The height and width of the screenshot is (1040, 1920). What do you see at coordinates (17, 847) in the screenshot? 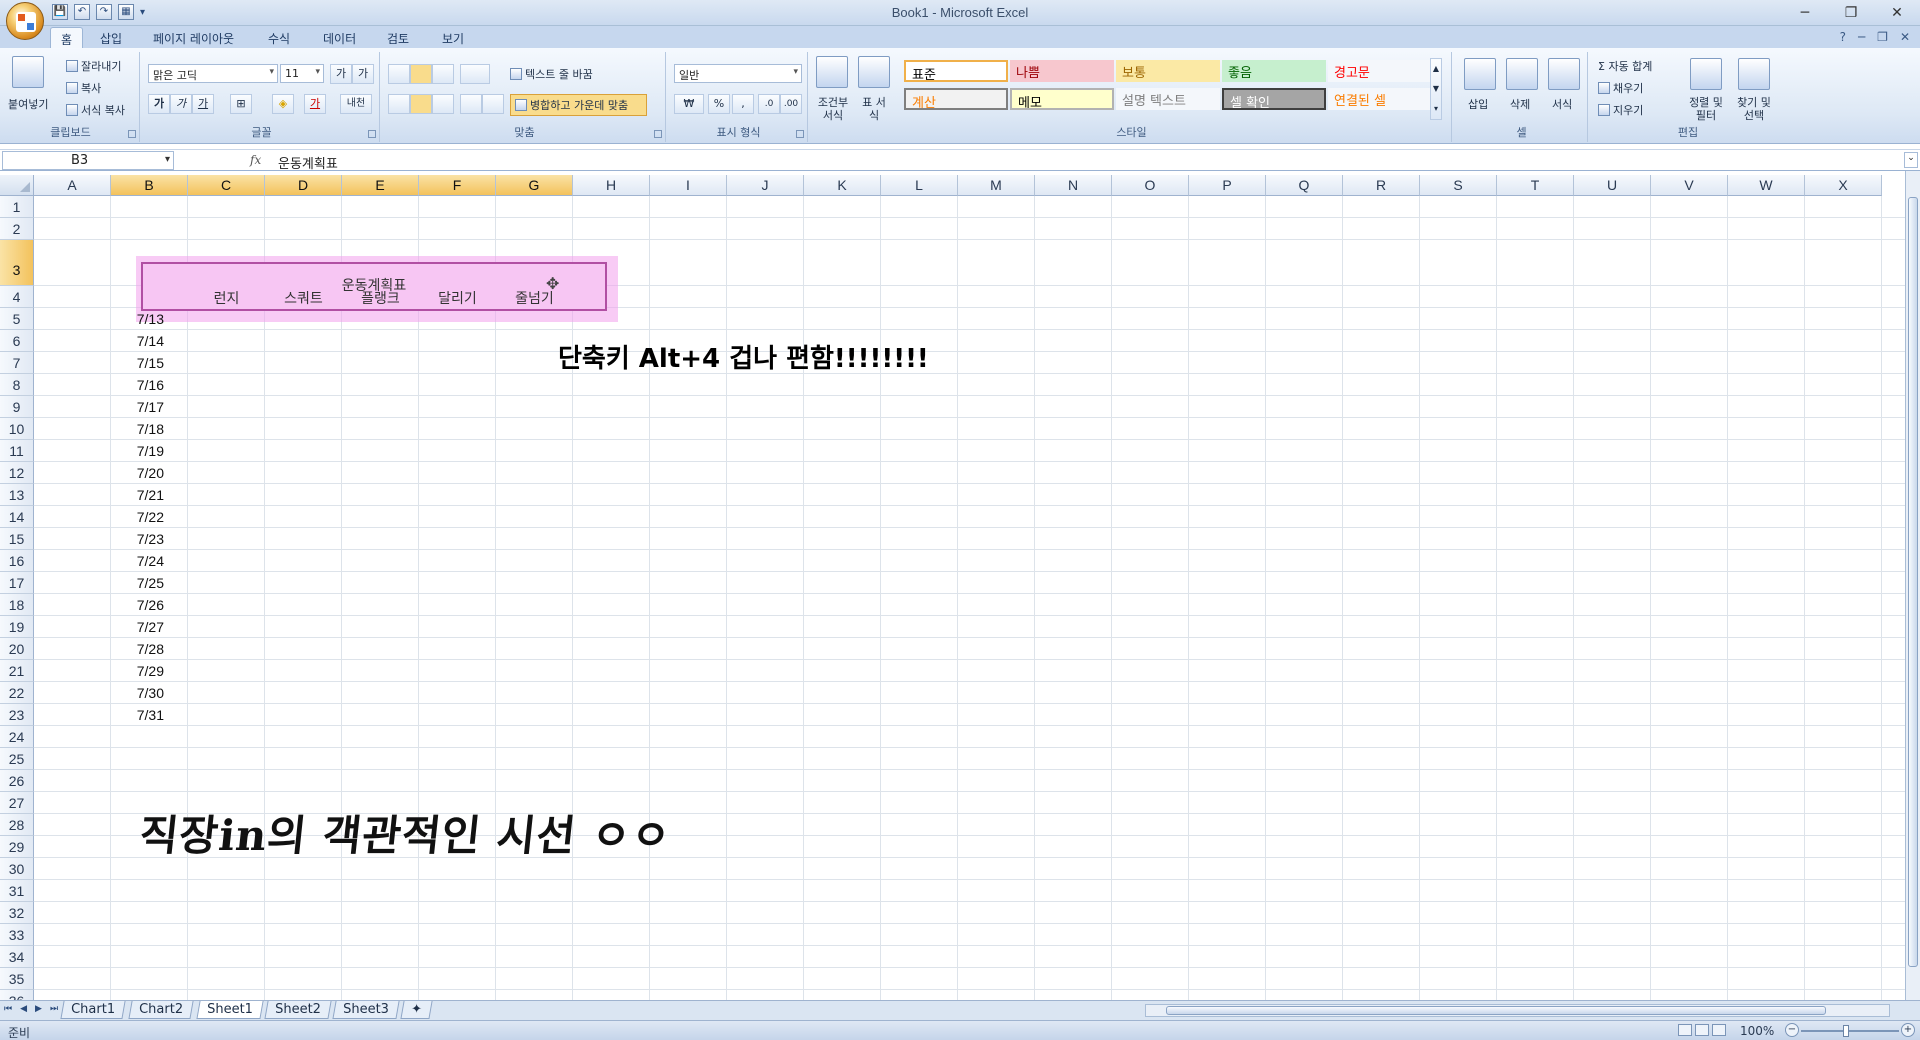
I see `row-header-29: 29` at bounding box center [17, 847].